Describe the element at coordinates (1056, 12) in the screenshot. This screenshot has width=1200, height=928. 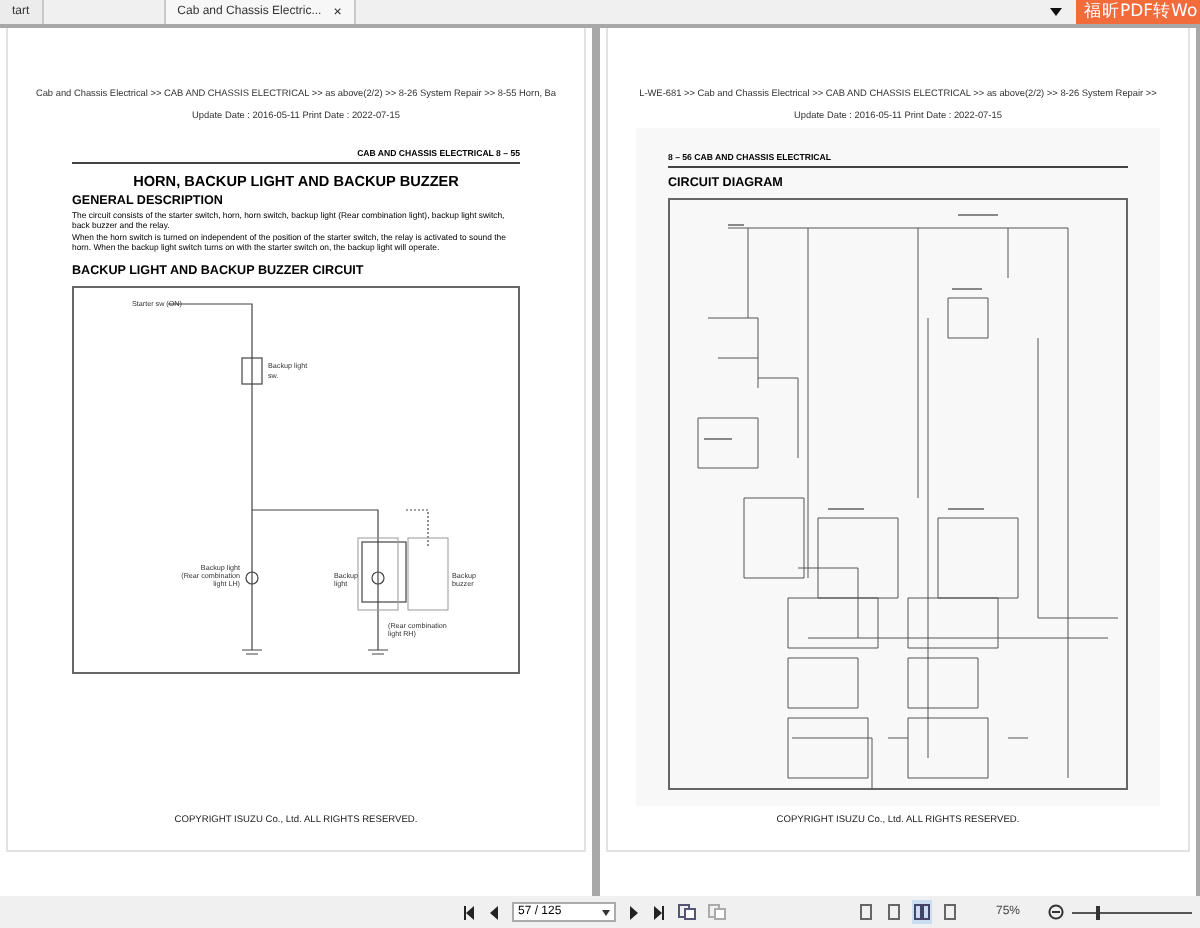
I see `dropdown-icon` at that location.